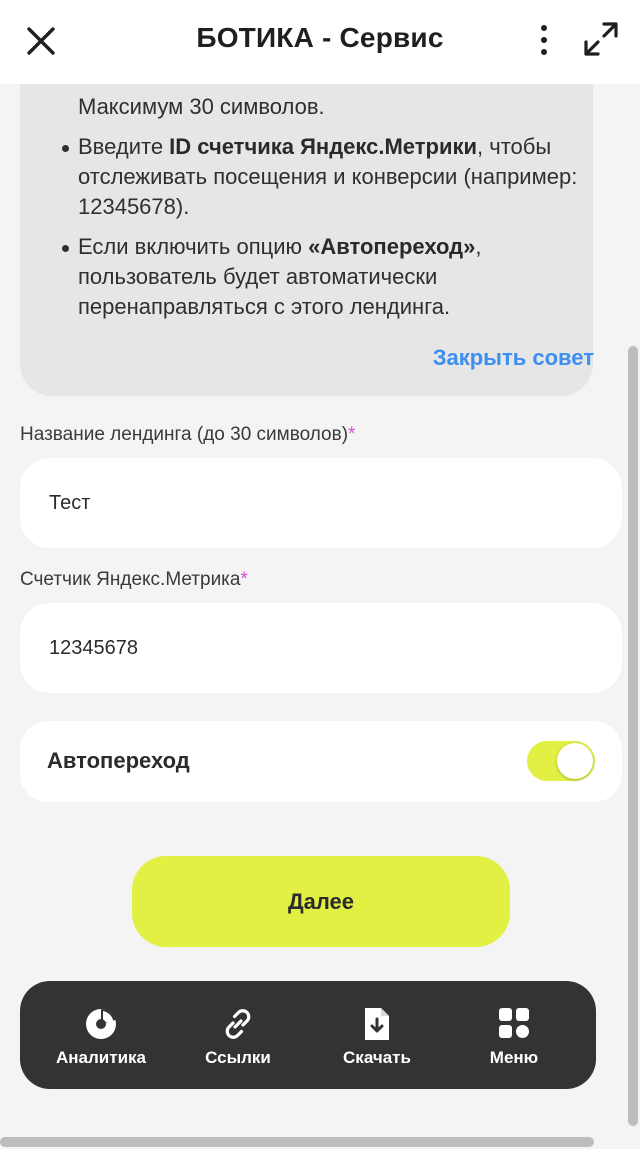  What do you see at coordinates (321, 901) in the screenshot?
I see `next-button: Далее` at bounding box center [321, 901].